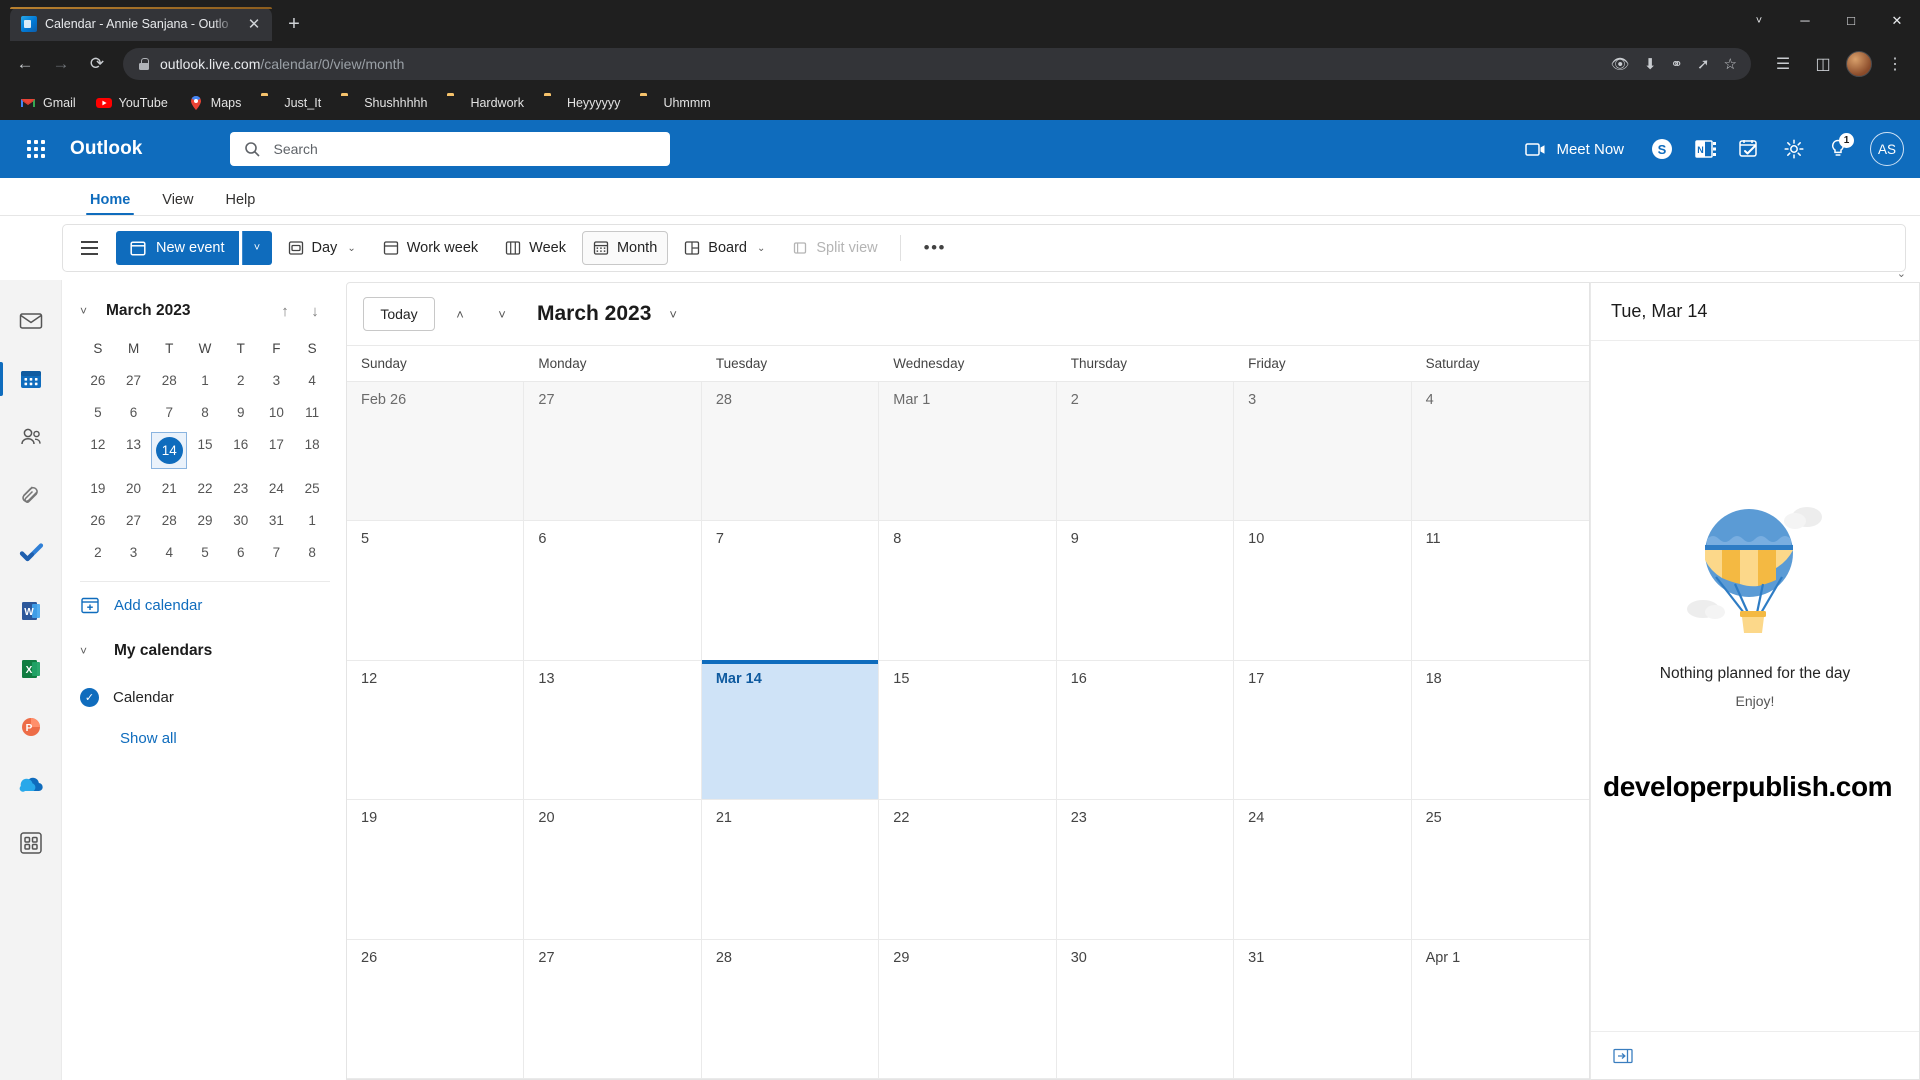 This screenshot has height=1080, width=1920. I want to click on share-icon: ➚, so click(1703, 64).